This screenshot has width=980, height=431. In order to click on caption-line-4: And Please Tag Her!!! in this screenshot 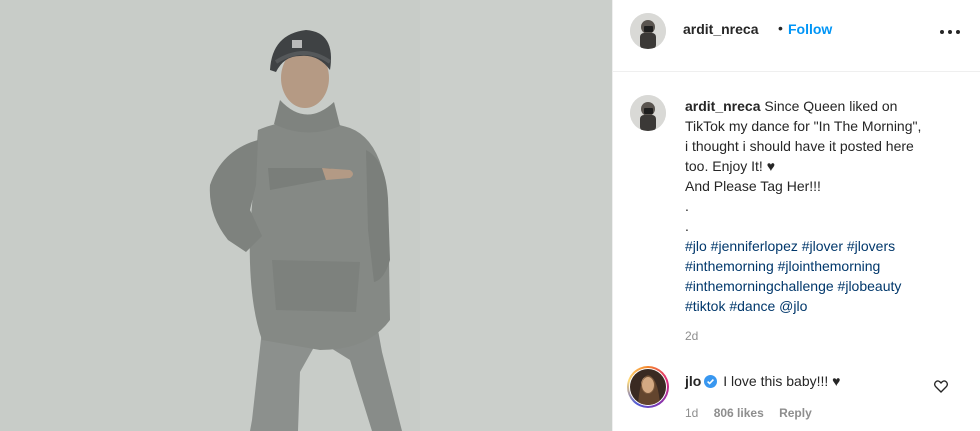, I will do `click(753, 186)`.